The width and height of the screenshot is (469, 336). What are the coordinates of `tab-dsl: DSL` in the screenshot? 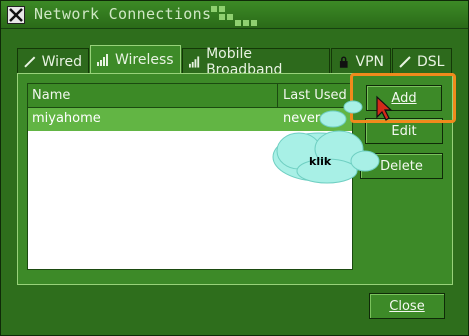 It's located at (422, 61).